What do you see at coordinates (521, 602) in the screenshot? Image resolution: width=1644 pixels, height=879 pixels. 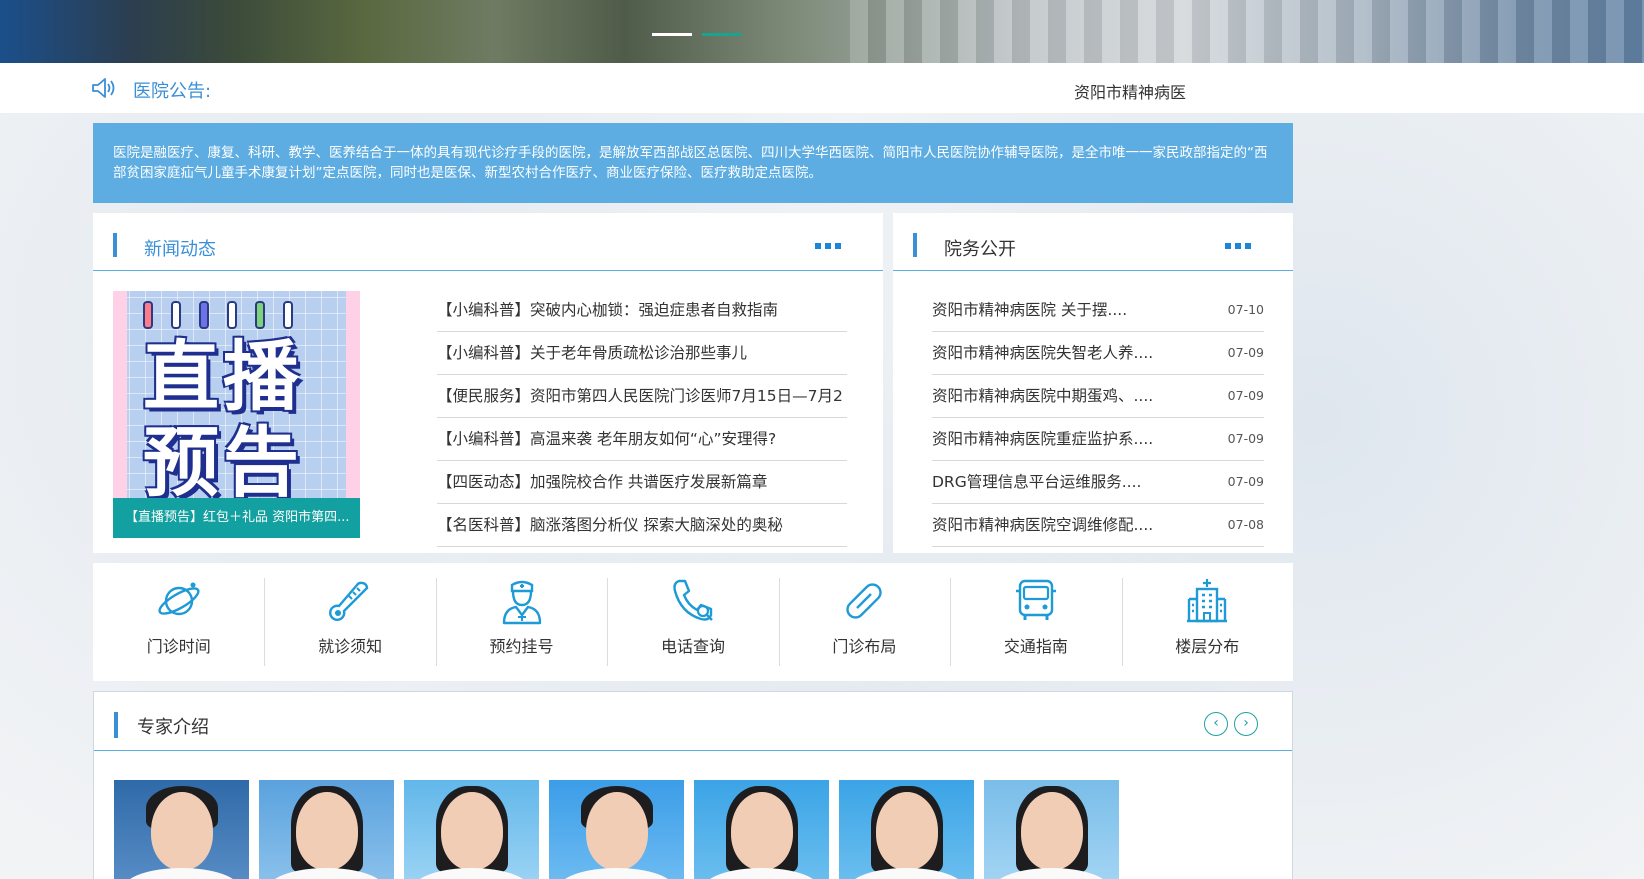 I see `nurse-icon` at bounding box center [521, 602].